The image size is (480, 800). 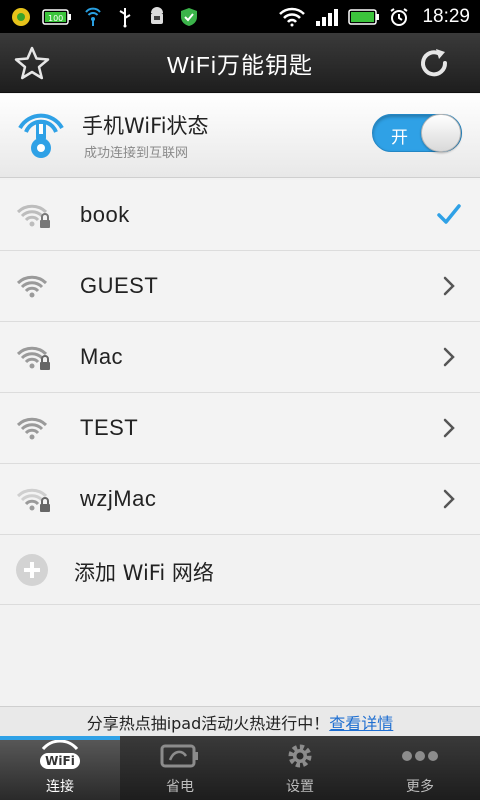 What do you see at coordinates (420, 787) in the screenshot?
I see `tab-label: 更多` at bounding box center [420, 787].